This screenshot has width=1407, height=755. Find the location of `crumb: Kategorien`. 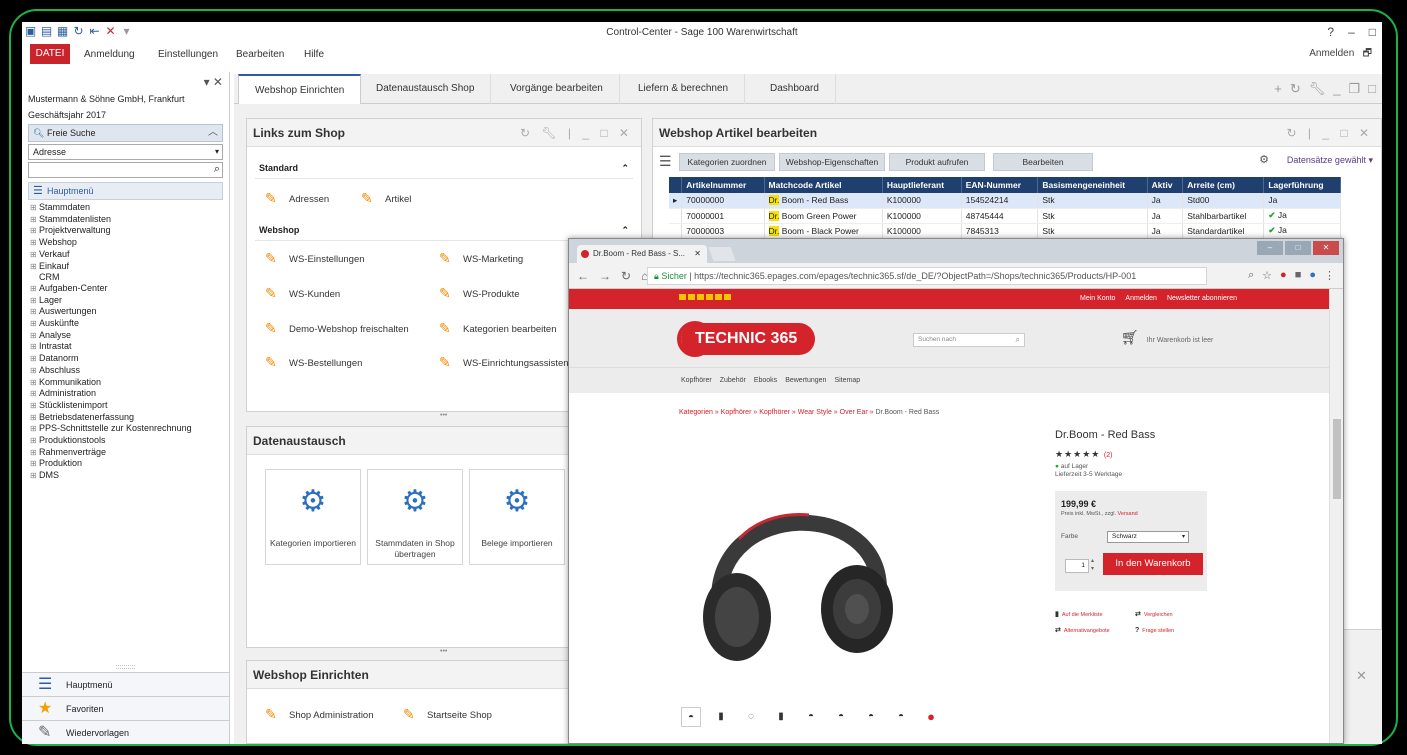

crumb: Kategorien is located at coordinates (696, 412).